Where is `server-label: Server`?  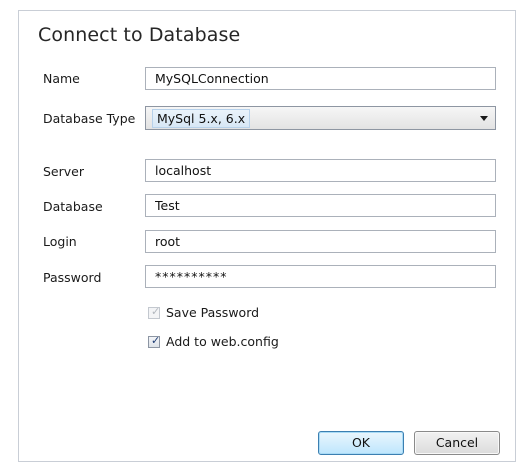
server-label: Server is located at coordinates (63, 171).